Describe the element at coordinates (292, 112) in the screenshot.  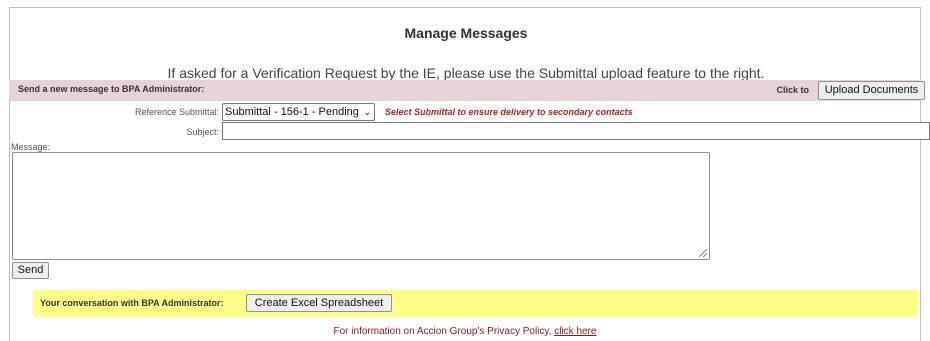
I see `reference-submittal-value: Submittal - 156-1 - Pending` at that location.